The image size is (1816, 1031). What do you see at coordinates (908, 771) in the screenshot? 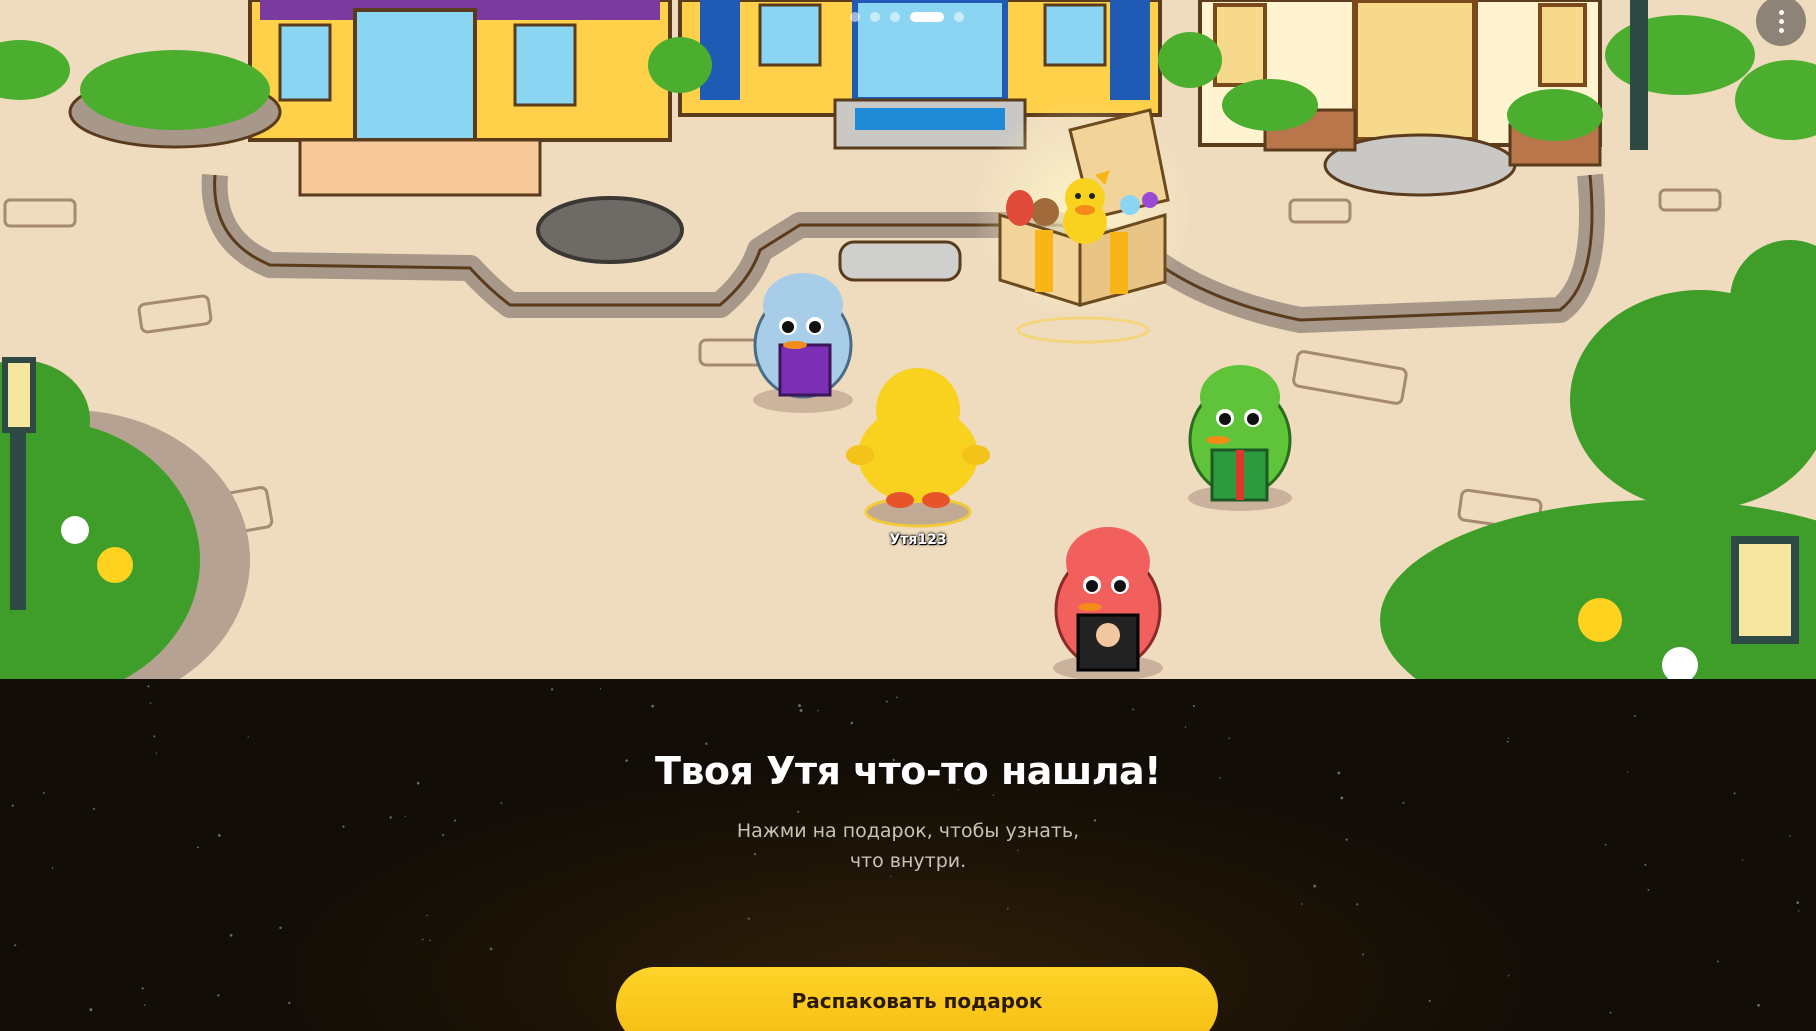
I see `panel-title: Твоя Утя что-то нашла!` at bounding box center [908, 771].